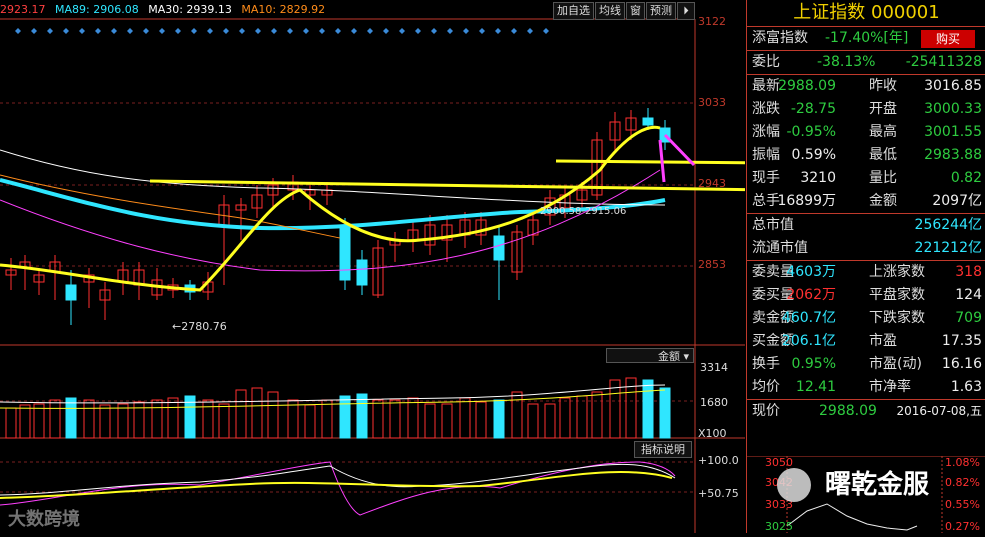 The image size is (985, 537). I want to click on quote-row: 换手 0.95% 市盈(动) 16.16, so click(866, 364).